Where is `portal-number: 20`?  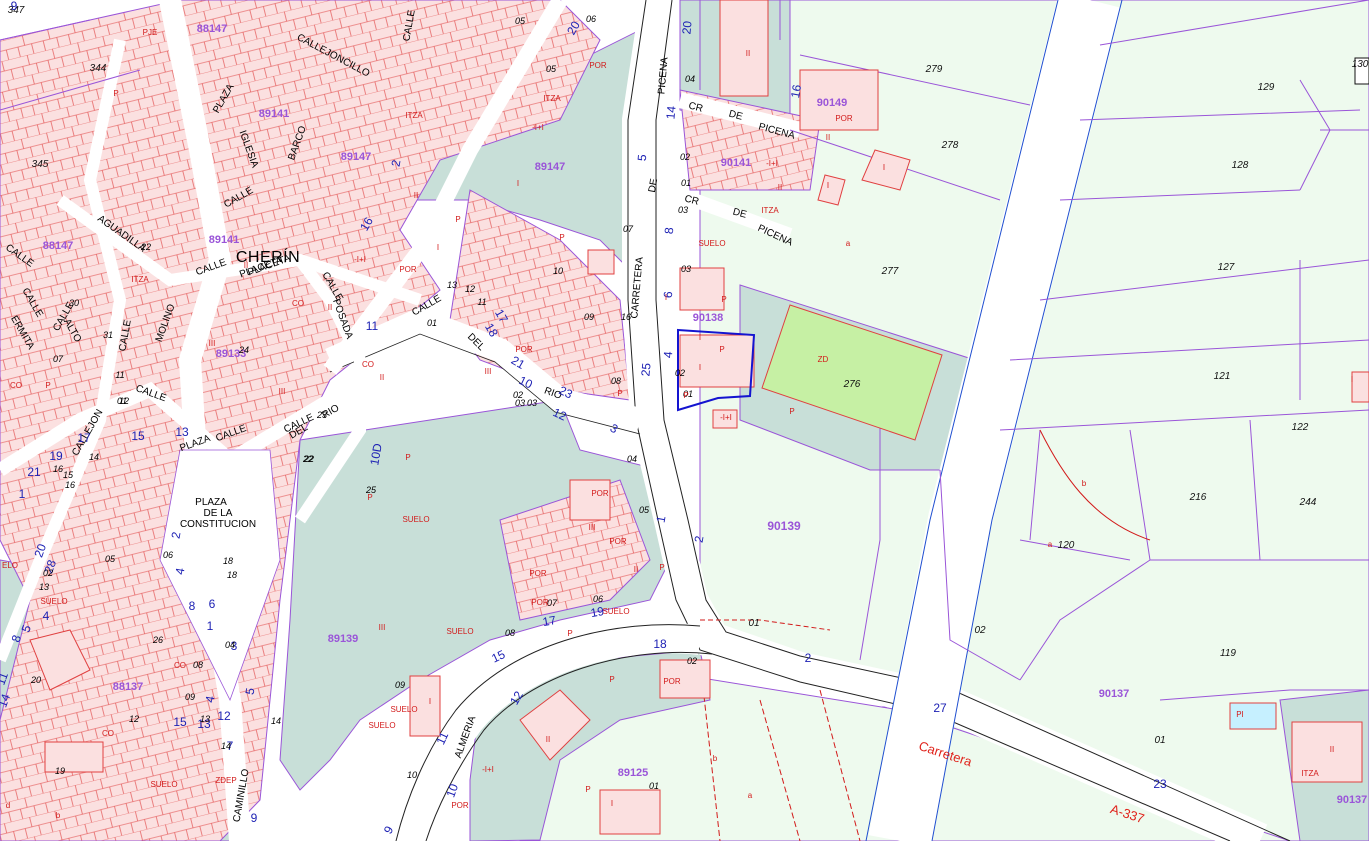 portal-number: 20 is located at coordinates (686, 27).